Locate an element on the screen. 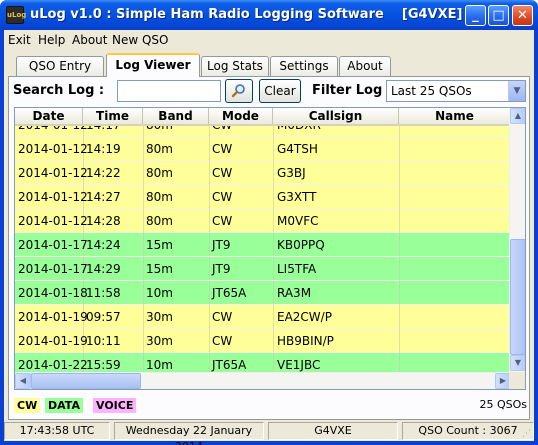  scroll-up-icon: ▲ is located at coordinates (517, 116).